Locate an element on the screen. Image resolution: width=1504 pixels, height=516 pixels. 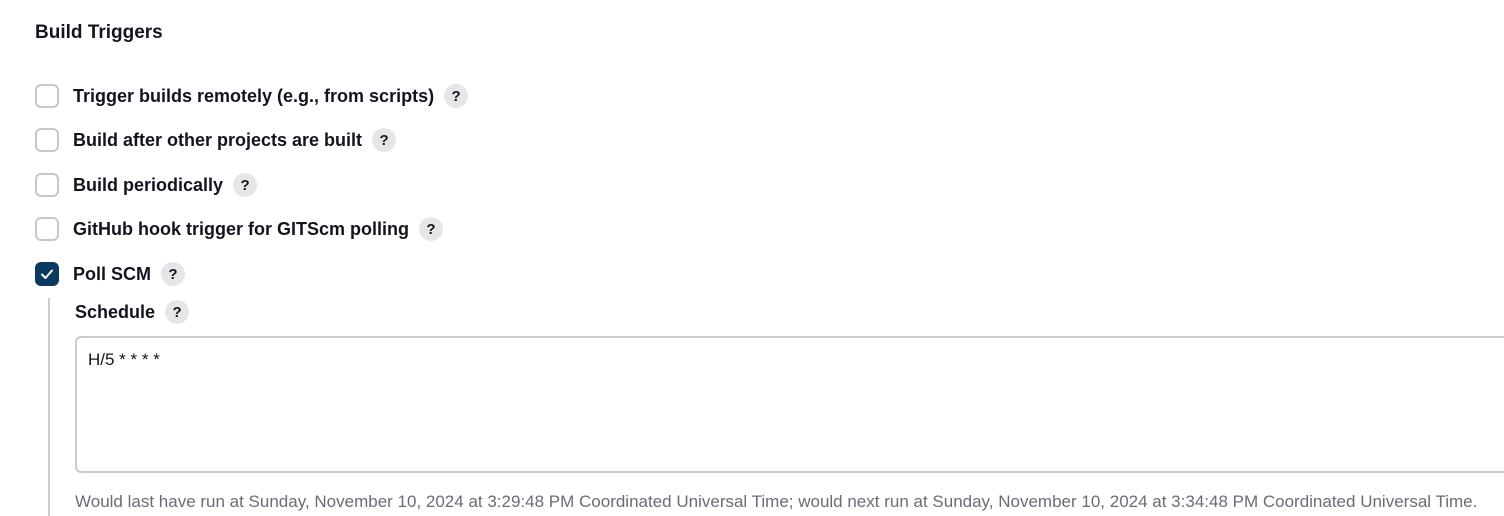
github-hook-row: GitHub hook trigger for GITScm polling ? is located at coordinates (239, 229).